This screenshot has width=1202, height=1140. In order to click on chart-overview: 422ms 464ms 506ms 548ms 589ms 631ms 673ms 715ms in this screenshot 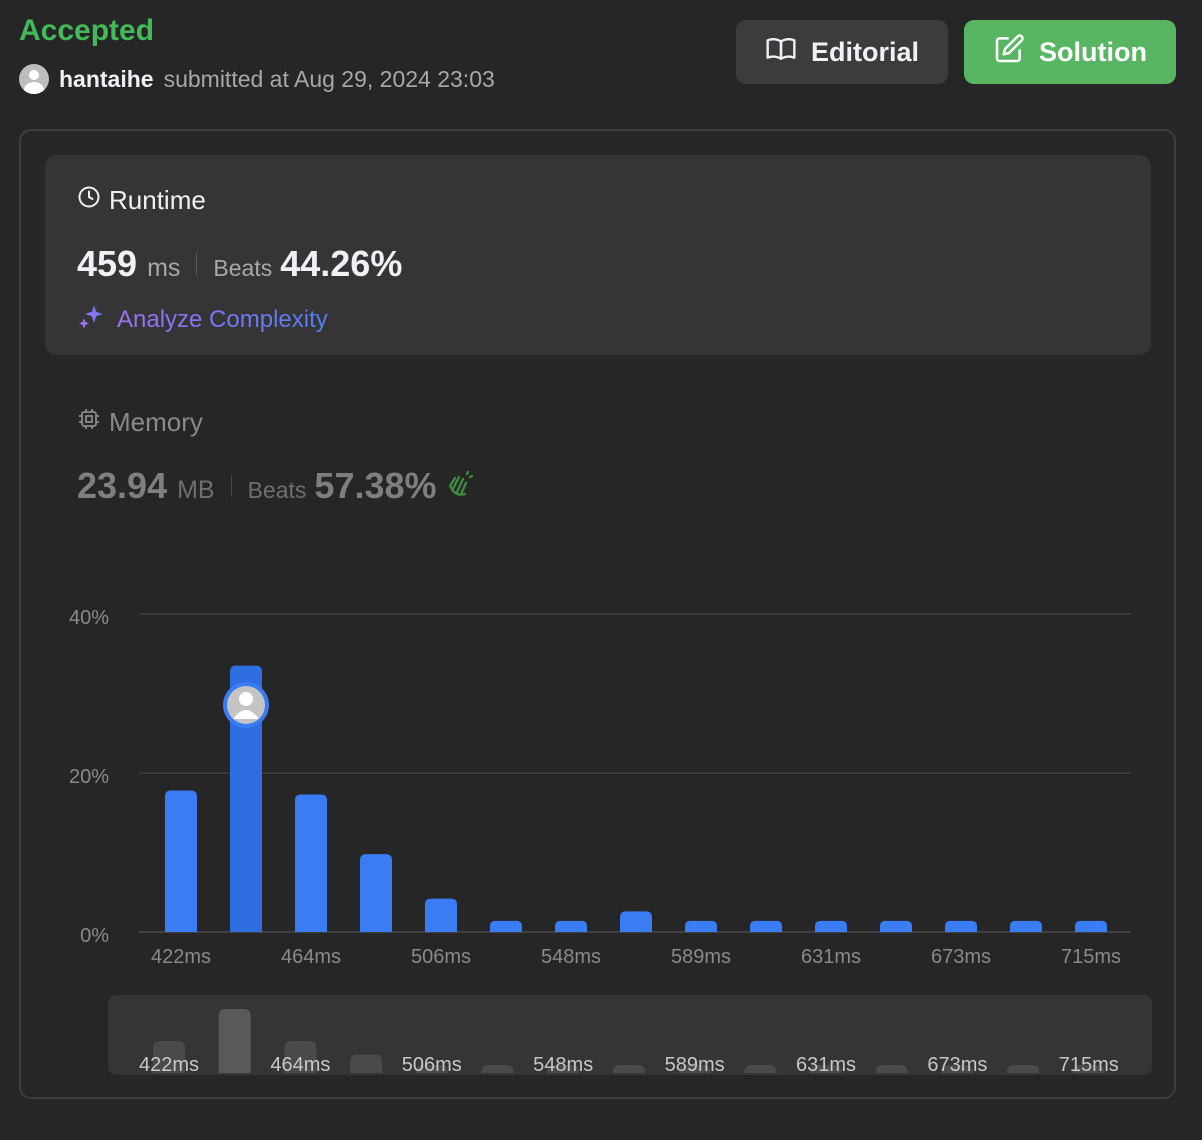, I will do `click(630, 1035)`.